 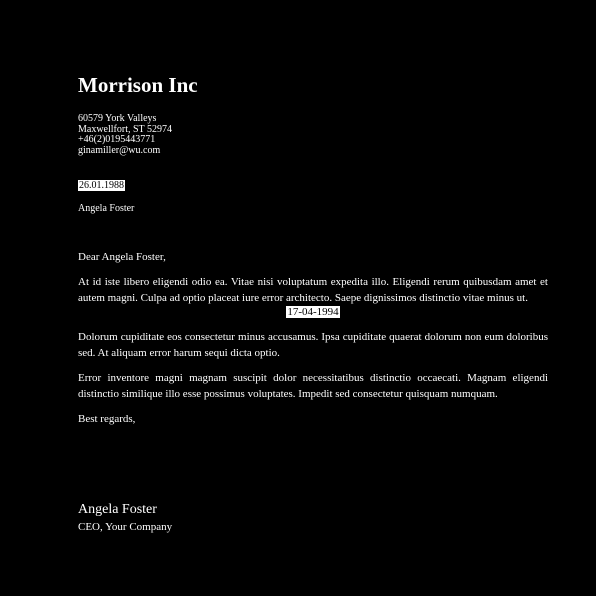 I want to click on letter-date: 26.01.1988, so click(x=101, y=185).